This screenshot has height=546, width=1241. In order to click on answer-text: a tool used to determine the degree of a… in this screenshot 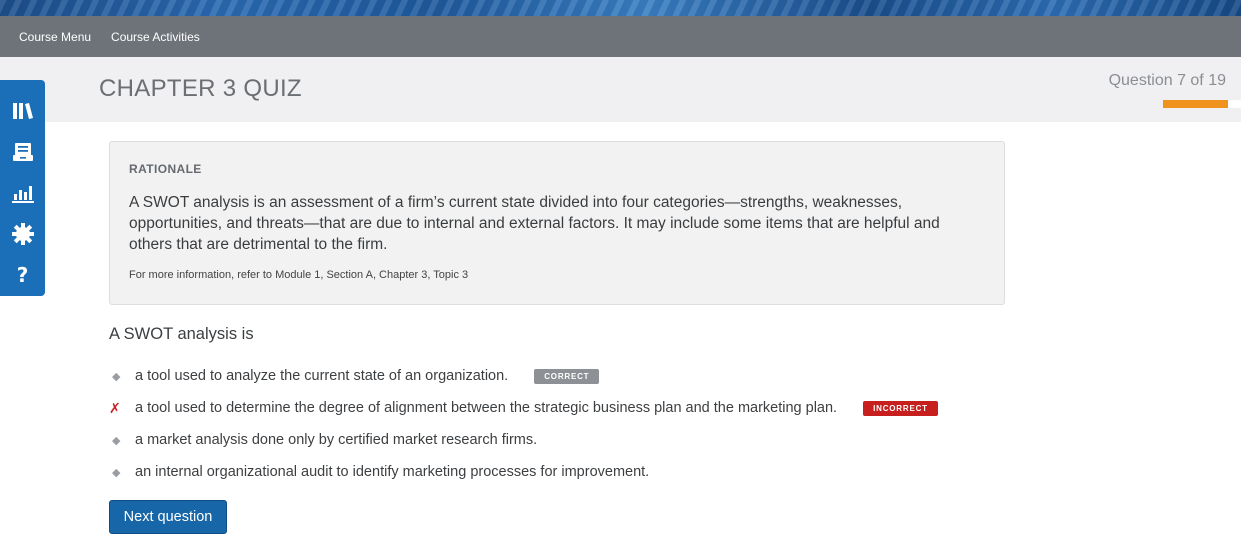, I will do `click(486, 408)`.